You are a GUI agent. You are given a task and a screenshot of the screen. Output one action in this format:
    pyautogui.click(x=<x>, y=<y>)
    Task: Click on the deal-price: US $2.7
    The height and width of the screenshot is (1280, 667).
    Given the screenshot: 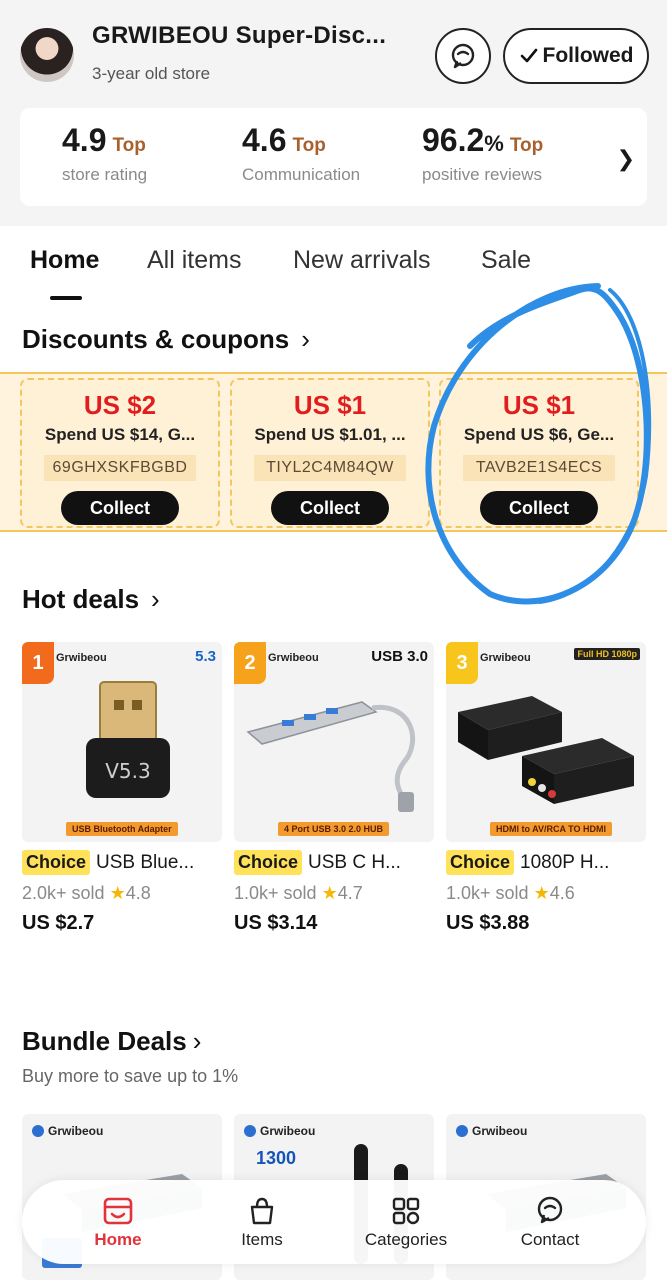 What is the action you would take?
    pyautogui.click(x=58, y=923)
    